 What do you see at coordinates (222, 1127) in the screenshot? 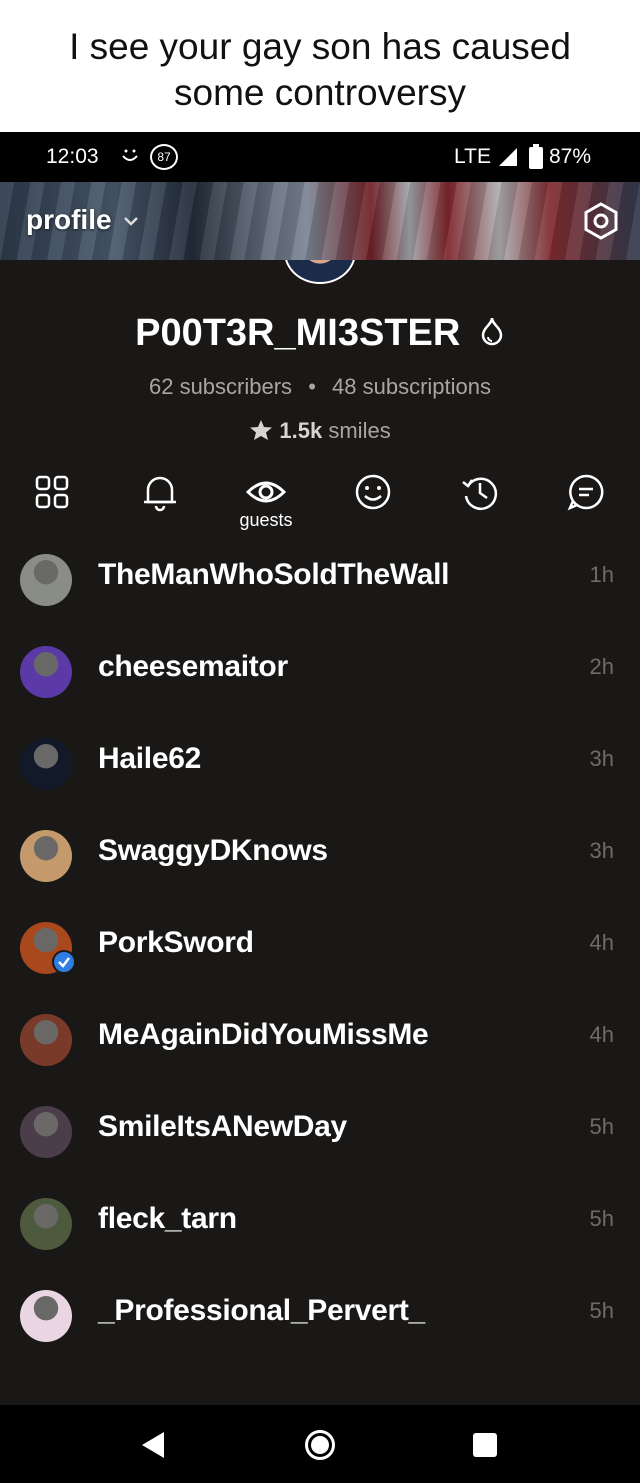
I see `guest-username: SmileItsANewDay` at bounding box center [222, 1127].